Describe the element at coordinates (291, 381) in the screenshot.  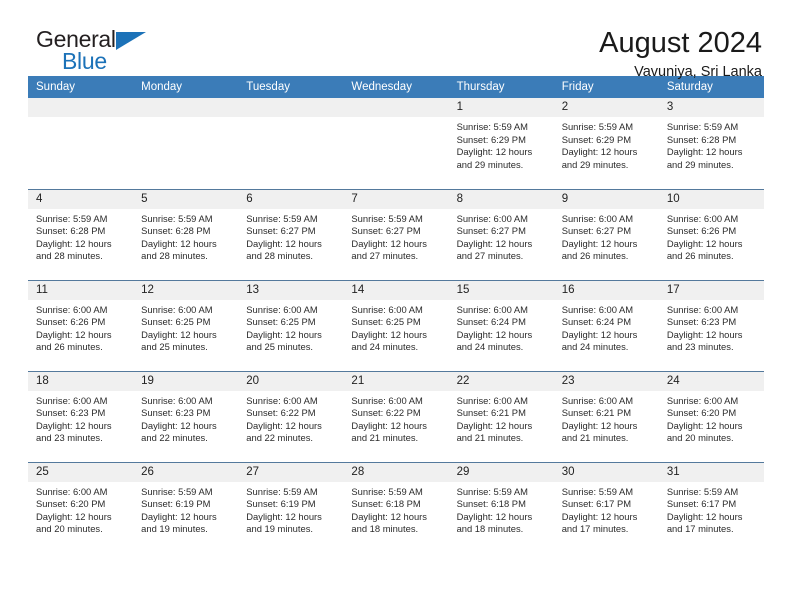
I see `day-number: 20` at that location.